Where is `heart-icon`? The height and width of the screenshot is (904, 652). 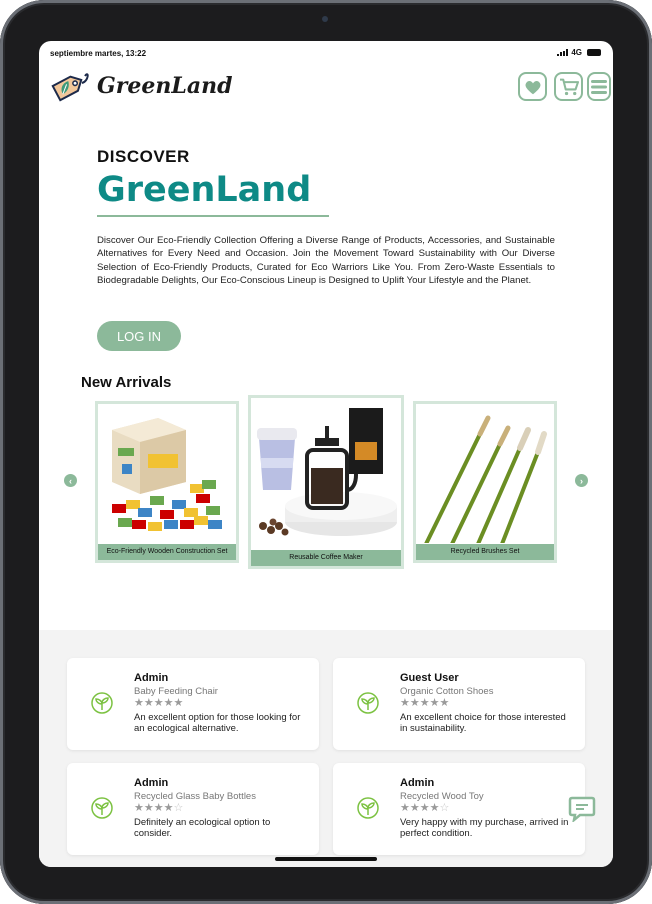
heart-icon is located at coordinates (532, 87).